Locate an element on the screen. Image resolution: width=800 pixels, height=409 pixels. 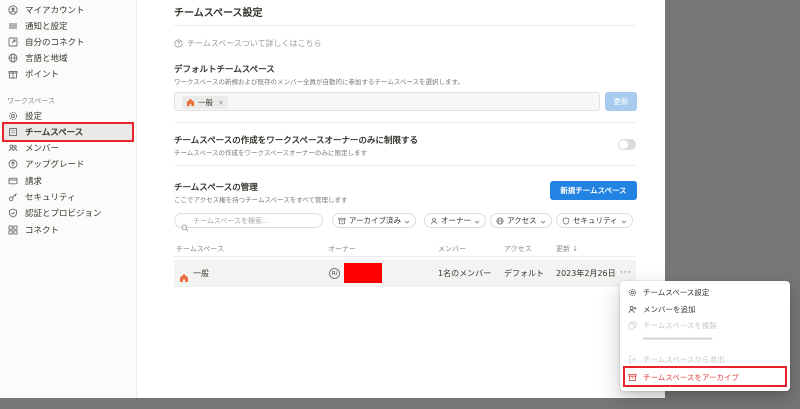
filter-access: アクセス is located at coordinates (521, 220).